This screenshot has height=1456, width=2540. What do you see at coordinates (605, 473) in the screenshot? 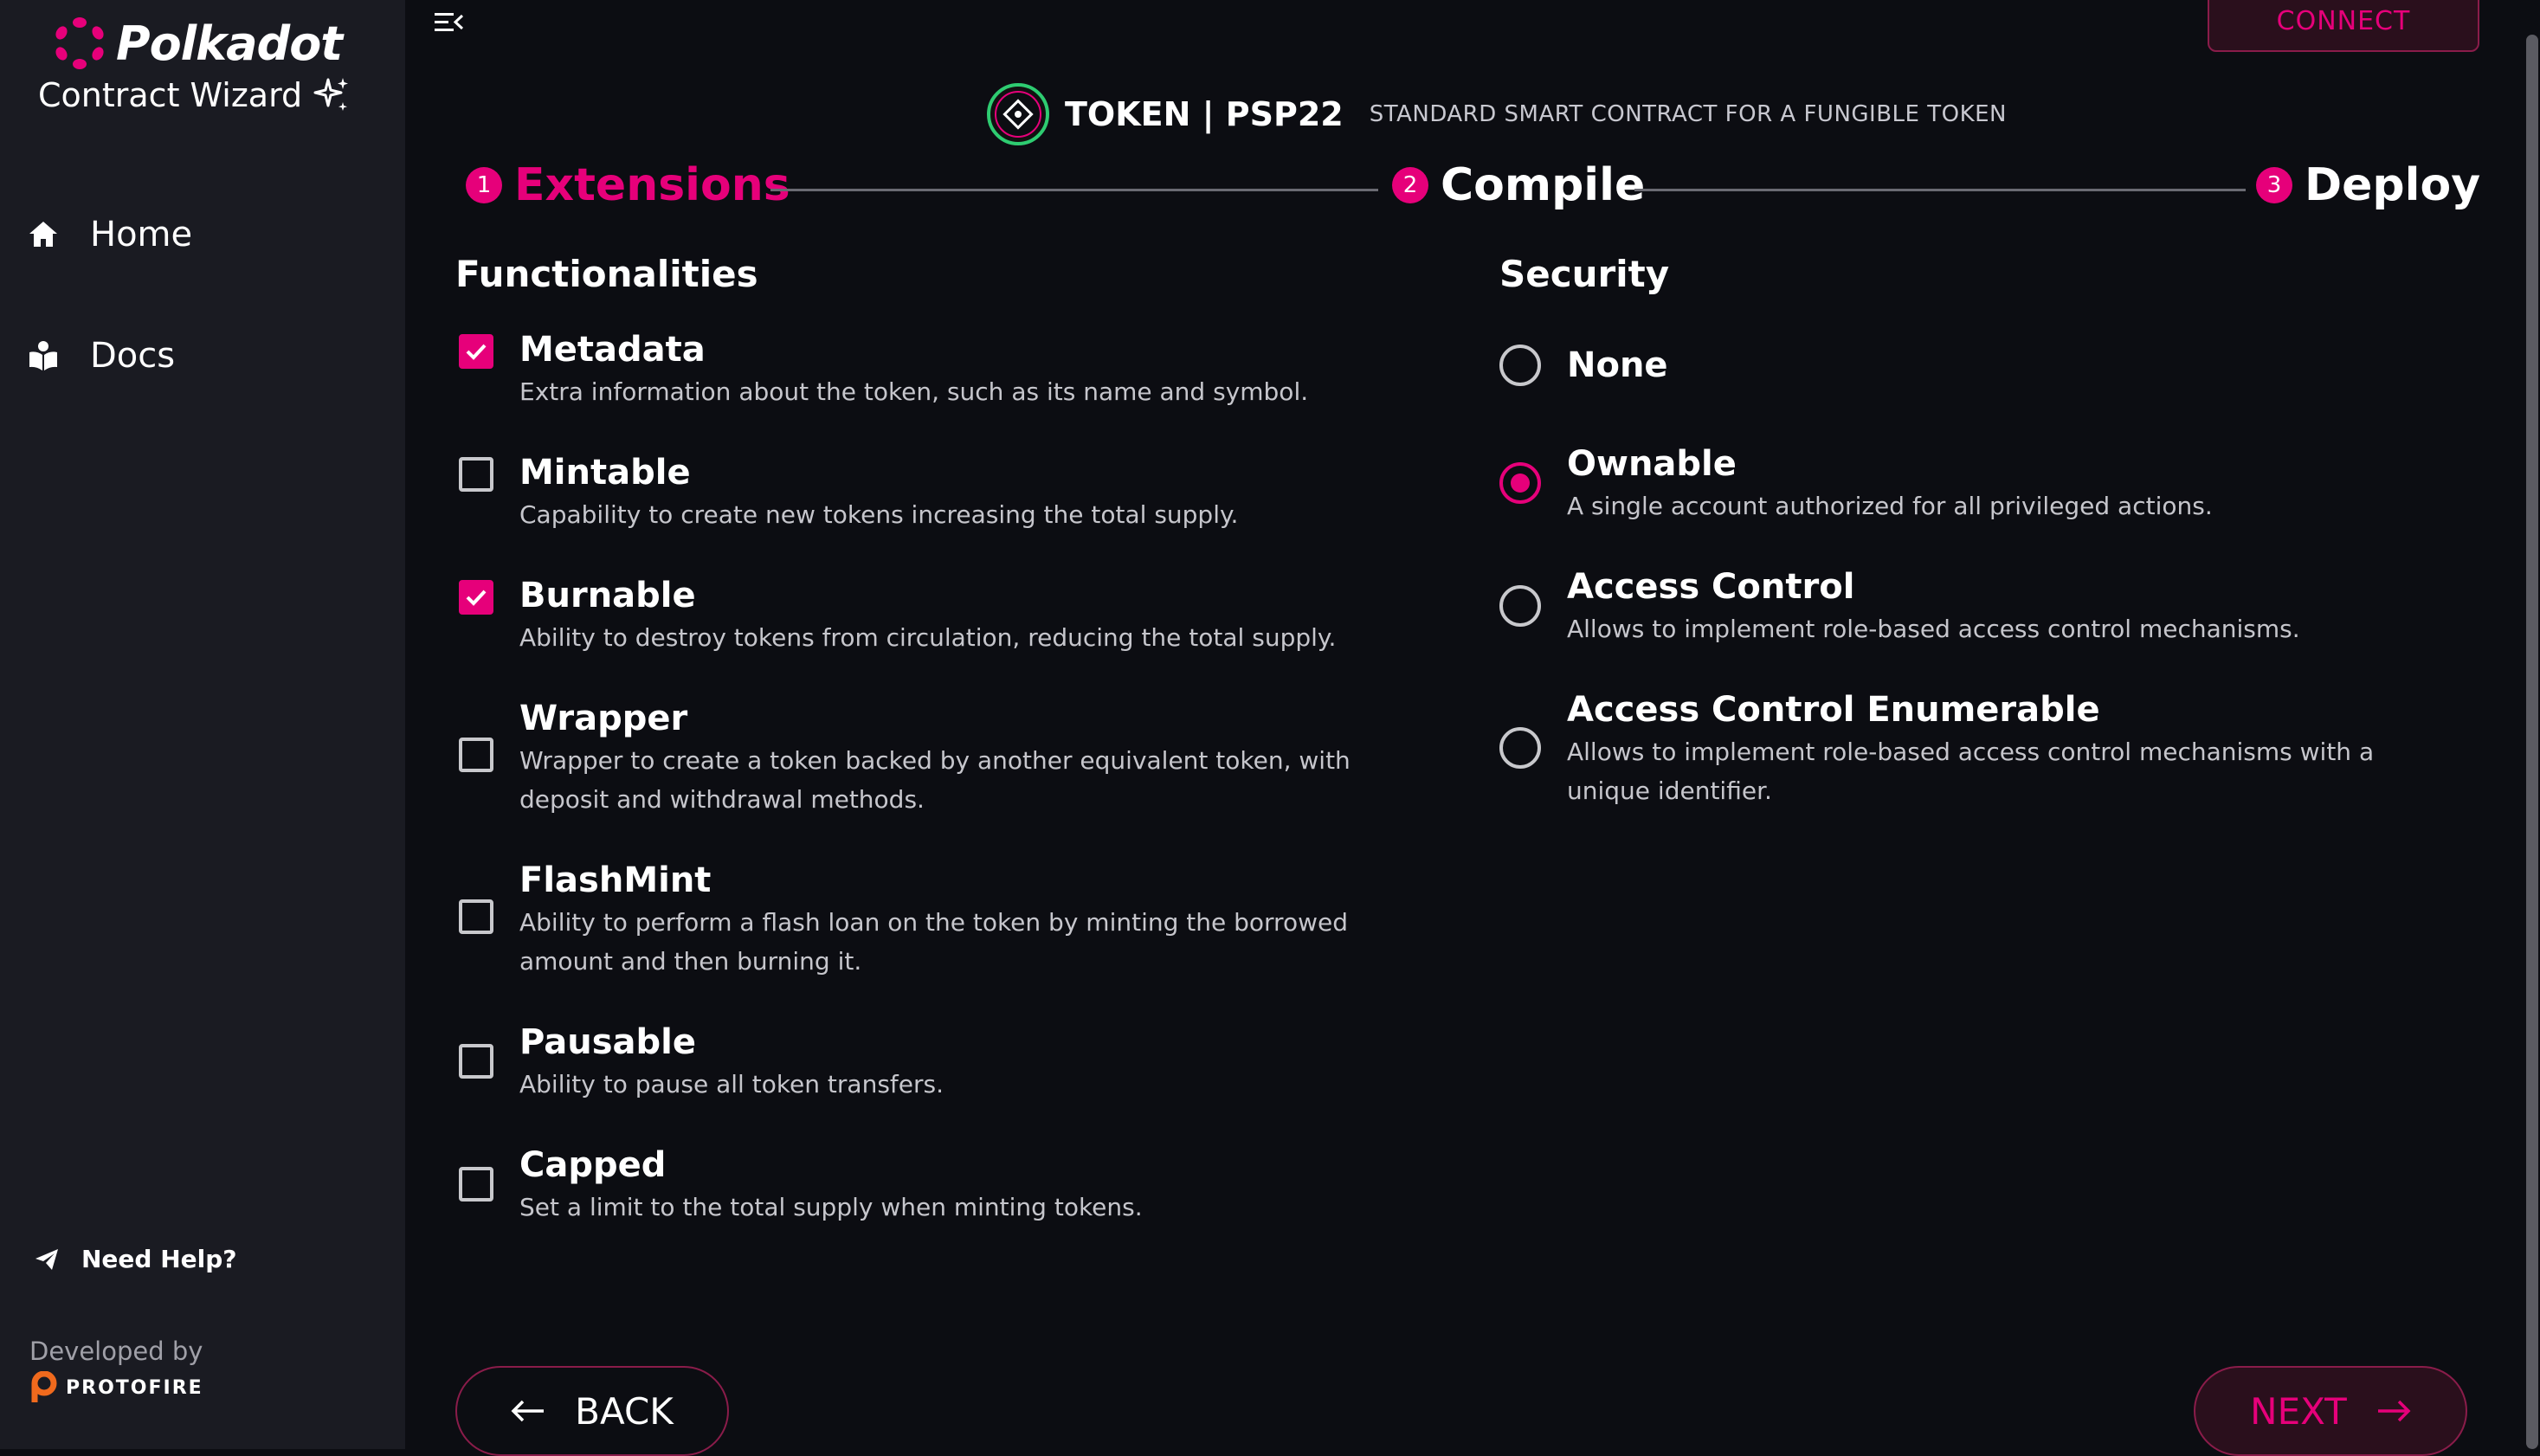
I see `option-title: Mintable` at bounding box center [605, 473].